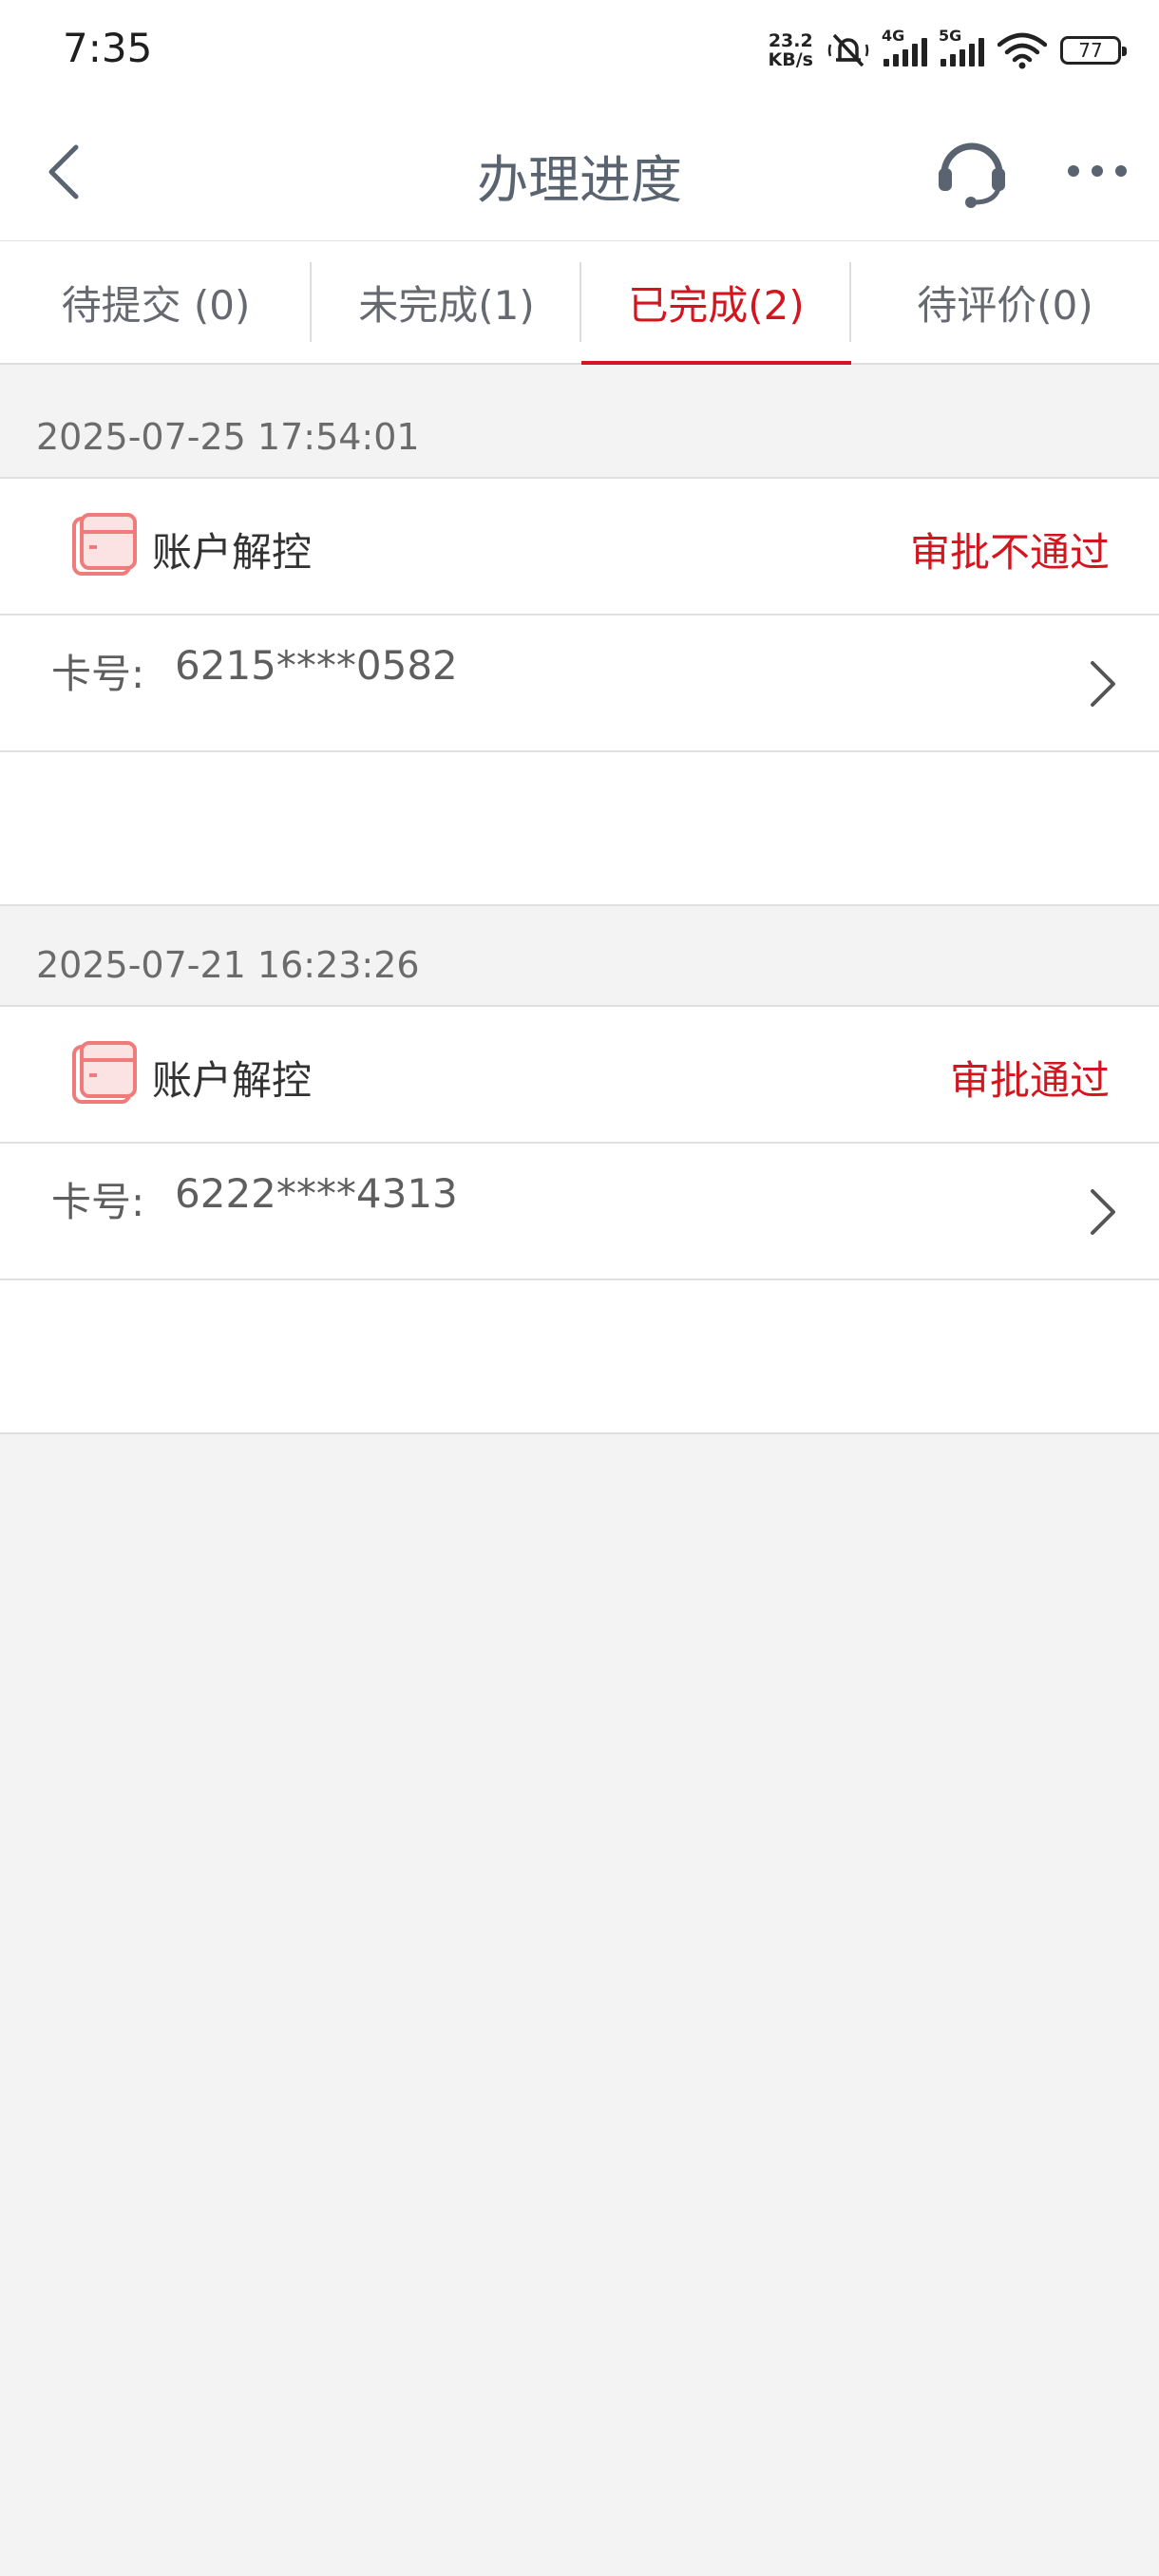 Image resolution: width=1159 pixels, height=2576 pixels. What do you see at coordinates (1005, 305) in the screenshot?
I see `tab-label: 待评价(0)` at bounding box center [1005, 305].